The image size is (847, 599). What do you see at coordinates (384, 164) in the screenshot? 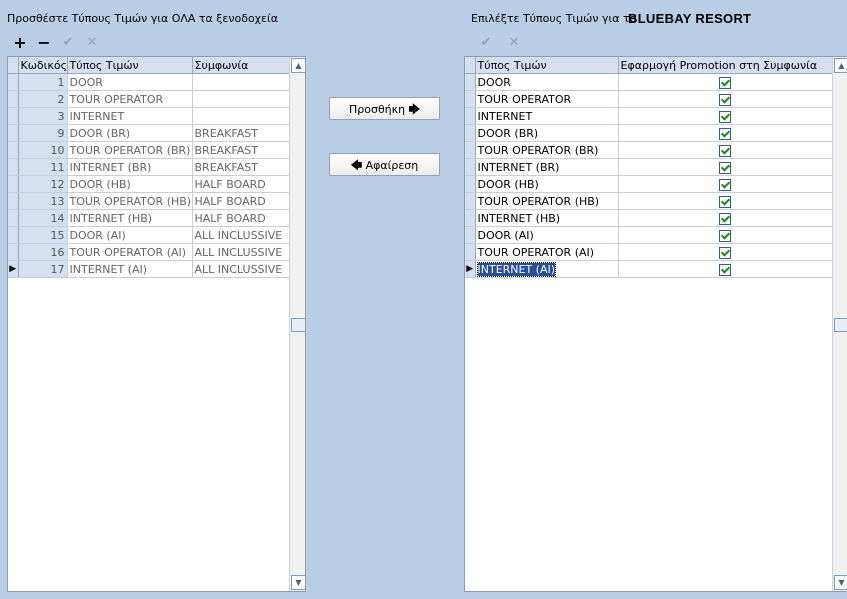
I see `remove-button: 🡄 Αφαίρεση` at bounding box center [384, 164].